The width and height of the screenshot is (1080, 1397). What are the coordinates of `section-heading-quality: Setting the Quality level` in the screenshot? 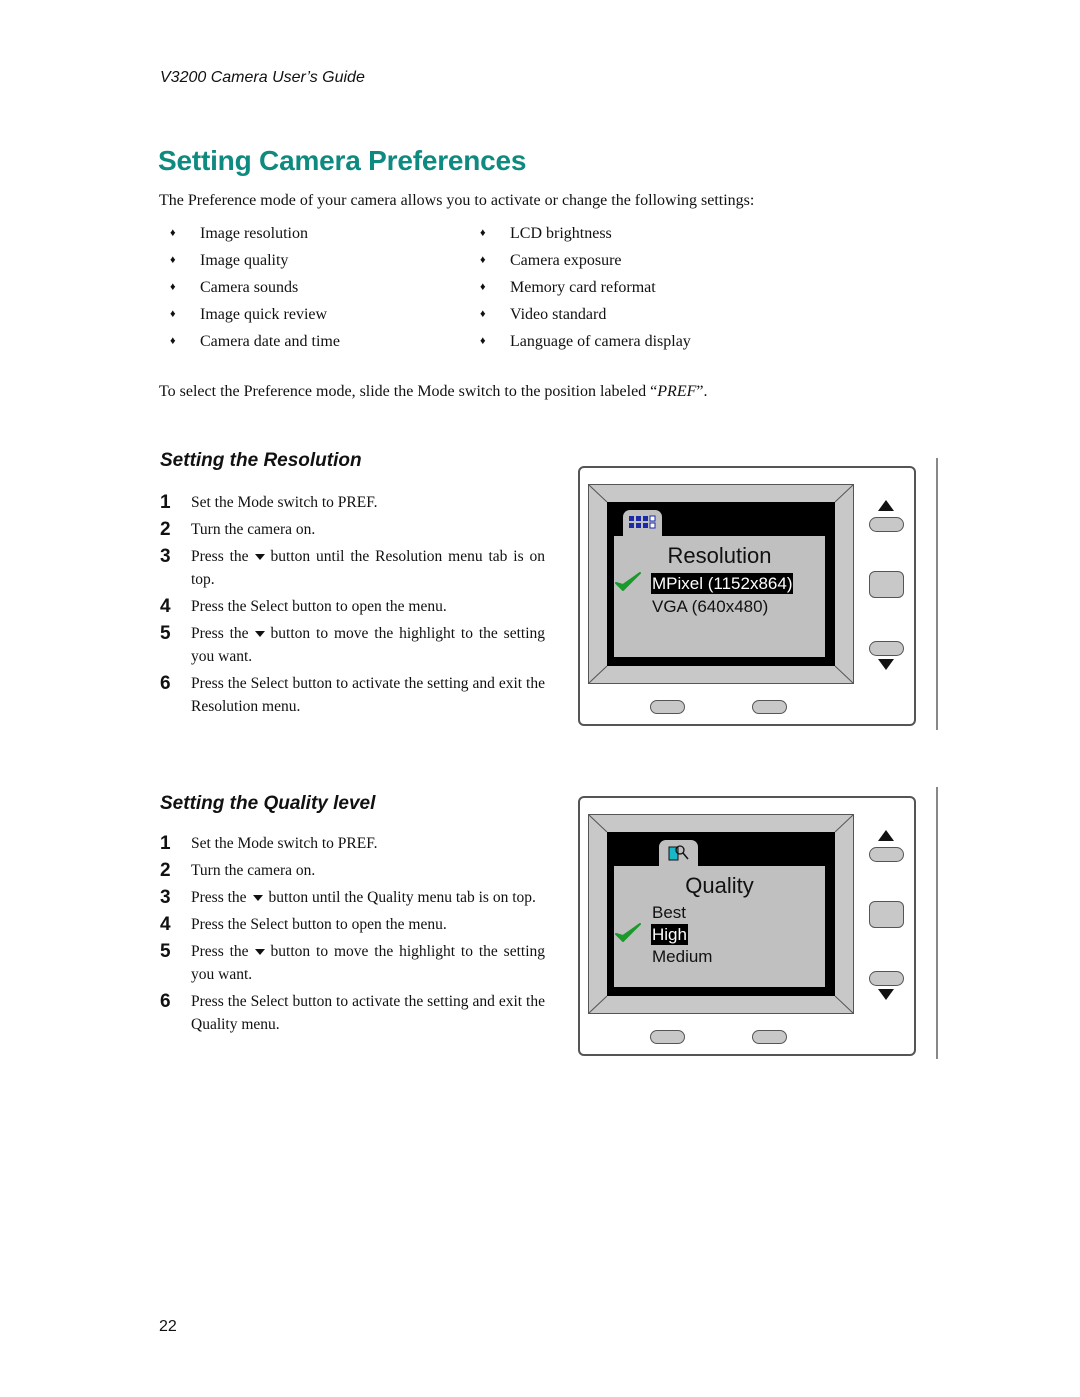 It's located at (268, 803).